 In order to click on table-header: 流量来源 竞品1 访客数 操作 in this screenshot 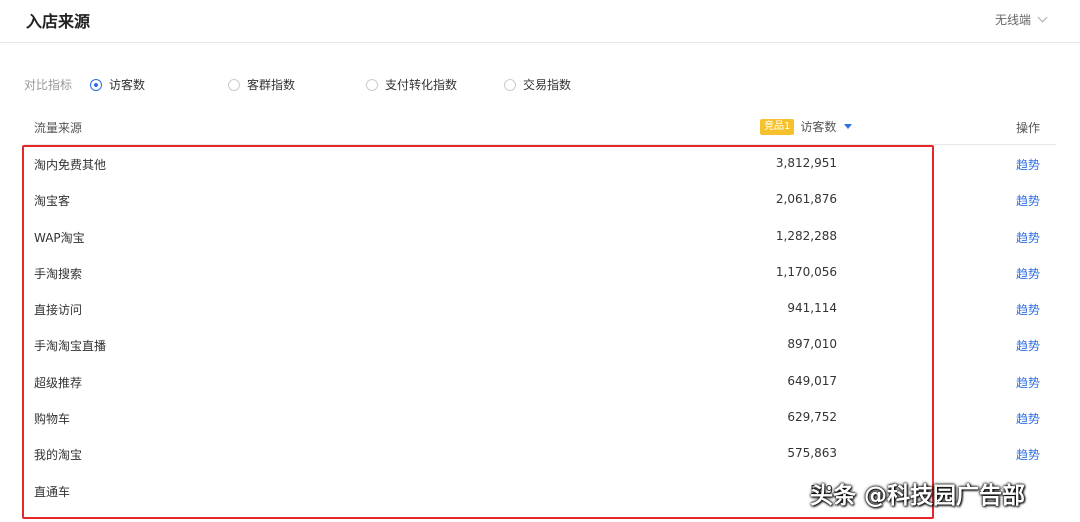, I will do `click(540, 127)`.